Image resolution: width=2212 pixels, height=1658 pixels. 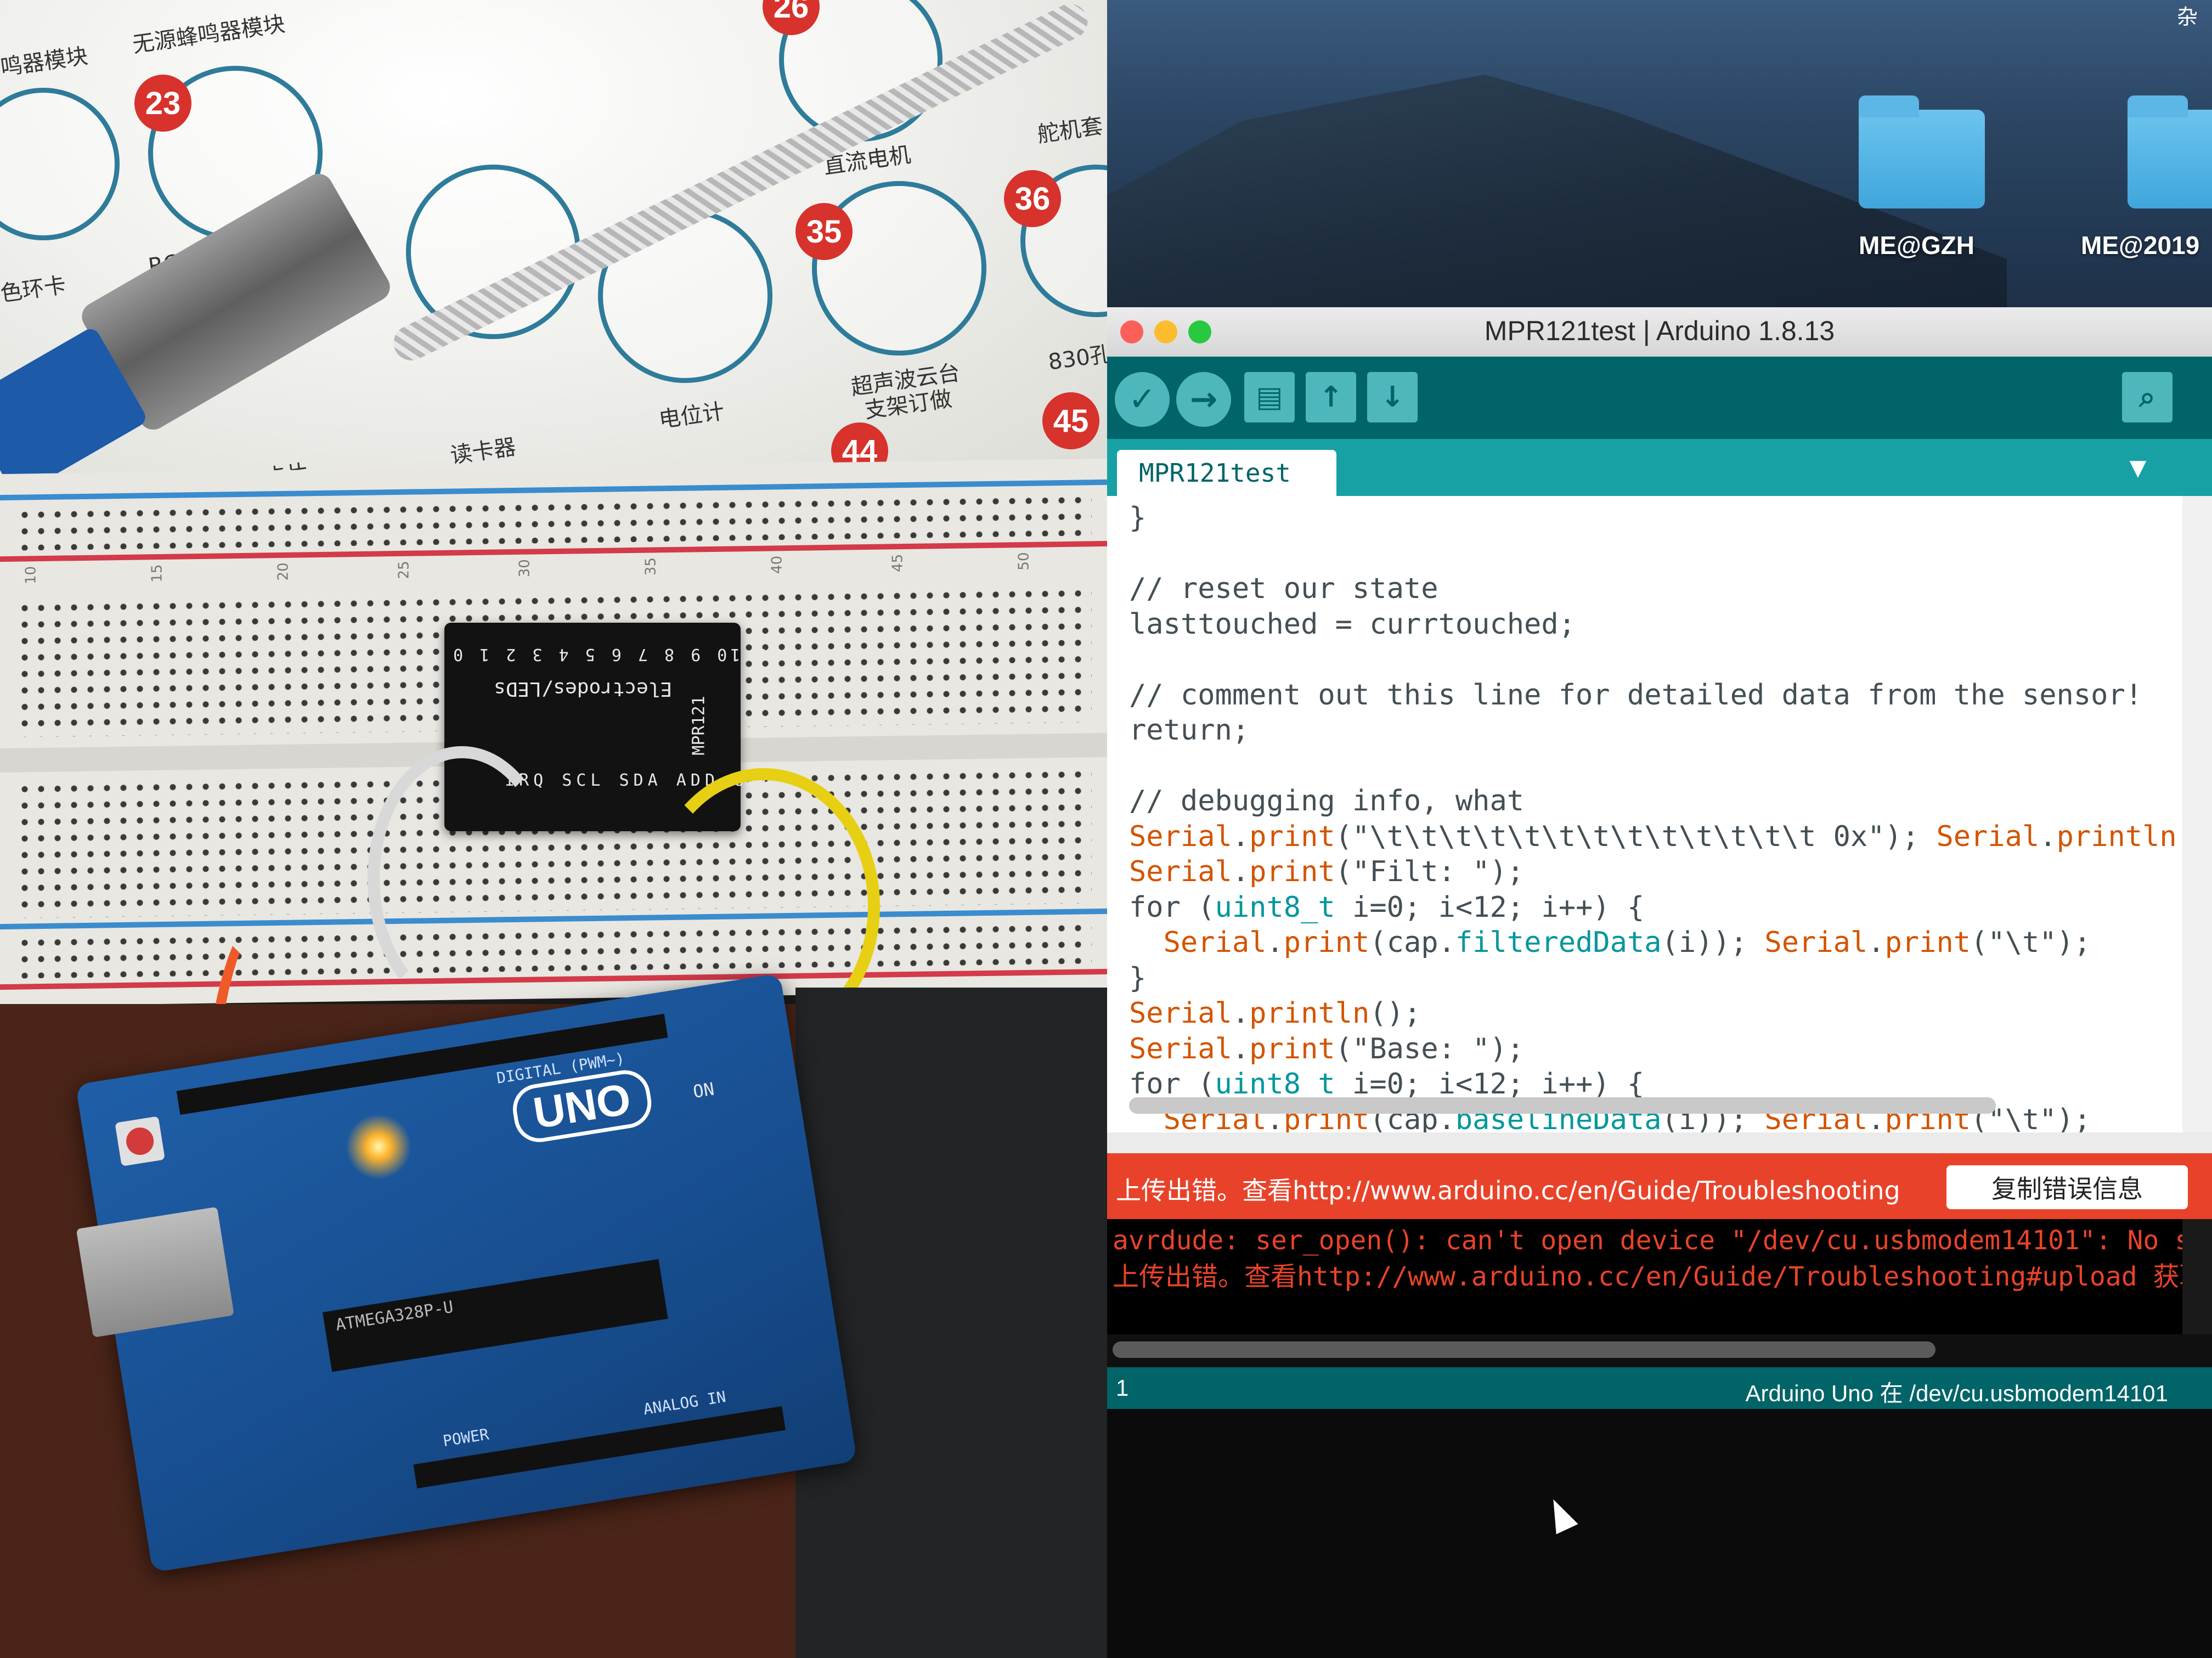 What do you see at coordinates (34, 289) in the screenshot?
I see `poster-label: 色环卡` at bounding box center [34, 289].